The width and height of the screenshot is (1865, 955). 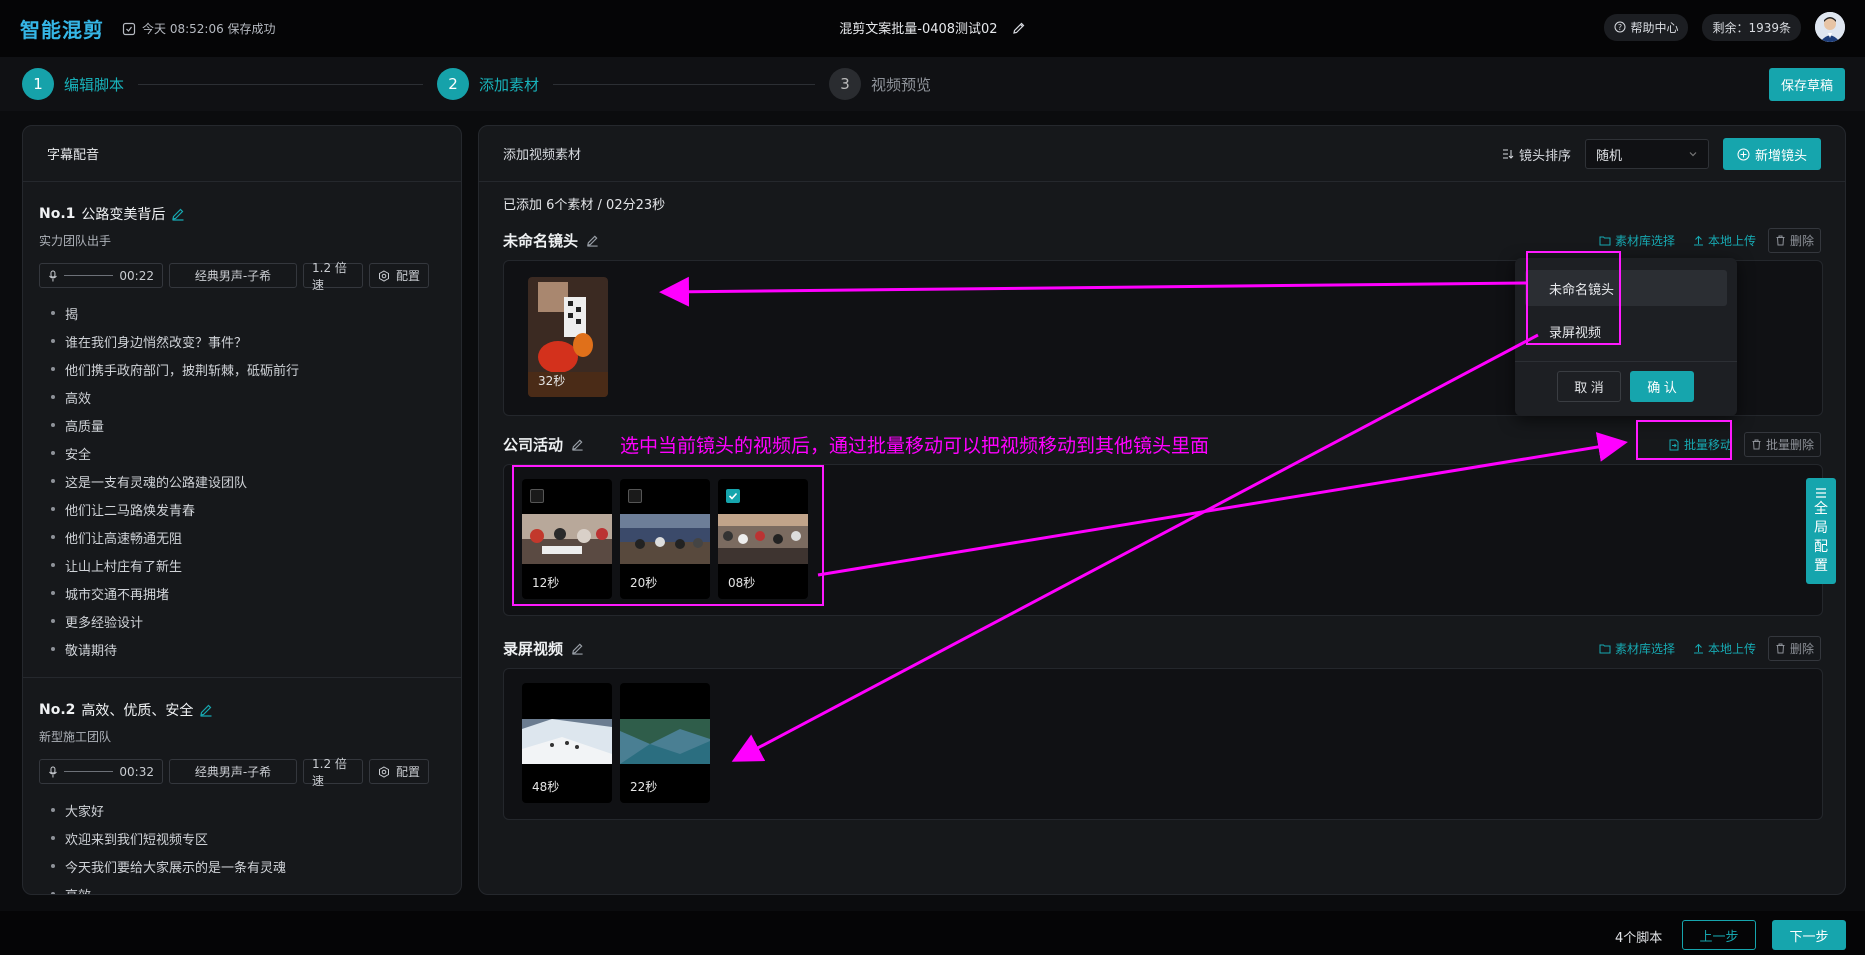 I want to click on avatar, so click(x=1830, y=27).